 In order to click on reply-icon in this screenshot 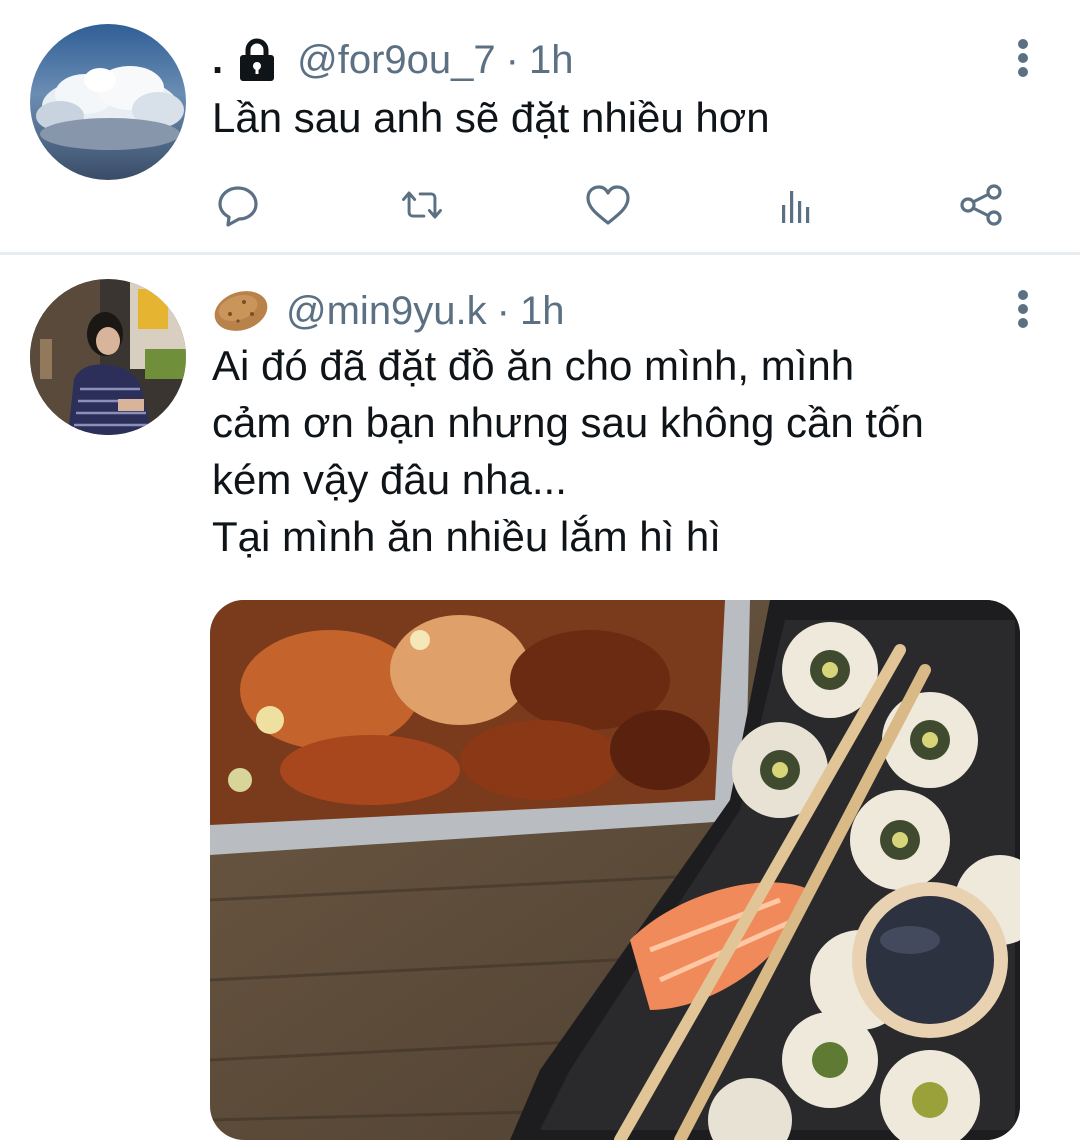, I will do `click(238, 206)`.